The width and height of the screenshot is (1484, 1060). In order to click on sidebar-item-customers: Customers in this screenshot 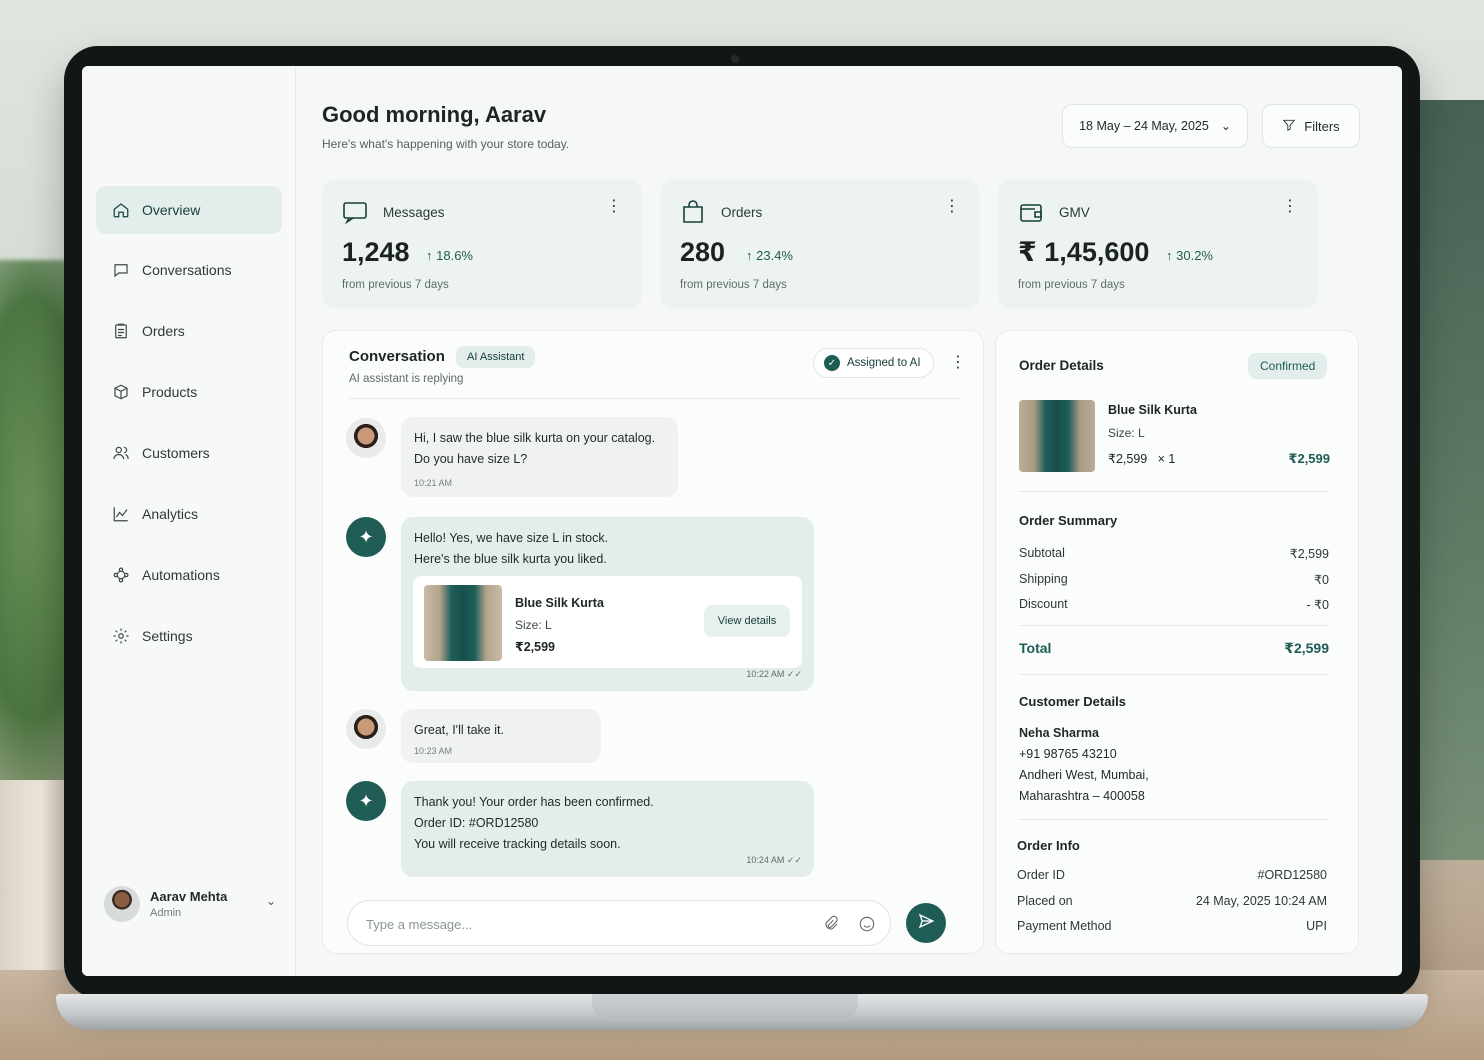, I will do `click(189, 453)`.